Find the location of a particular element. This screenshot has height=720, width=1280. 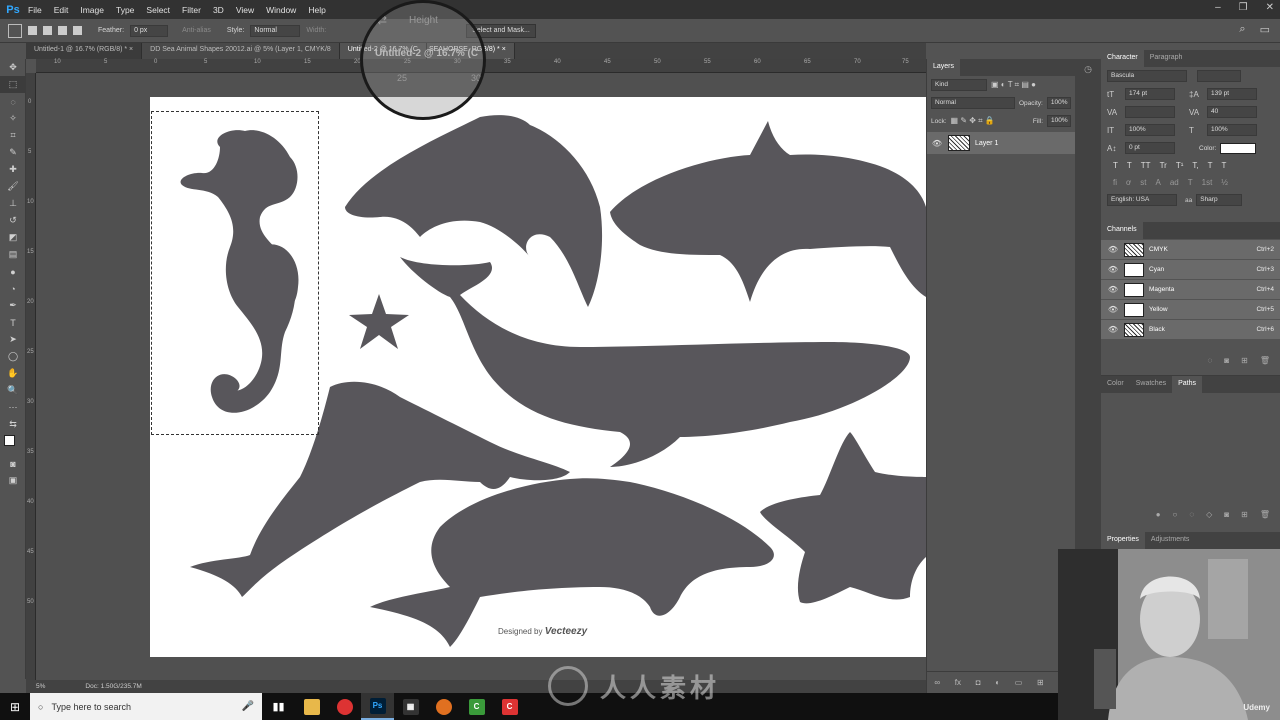

tracking-input: 40 is located at coordinates (1232, 112).